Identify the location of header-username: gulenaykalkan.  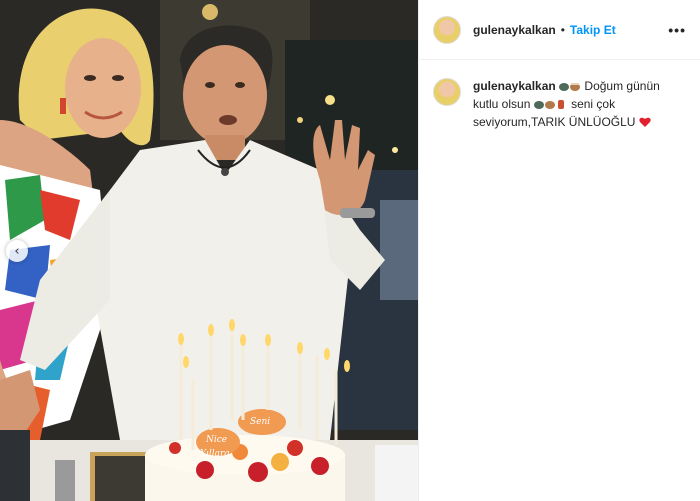
(514, 30).